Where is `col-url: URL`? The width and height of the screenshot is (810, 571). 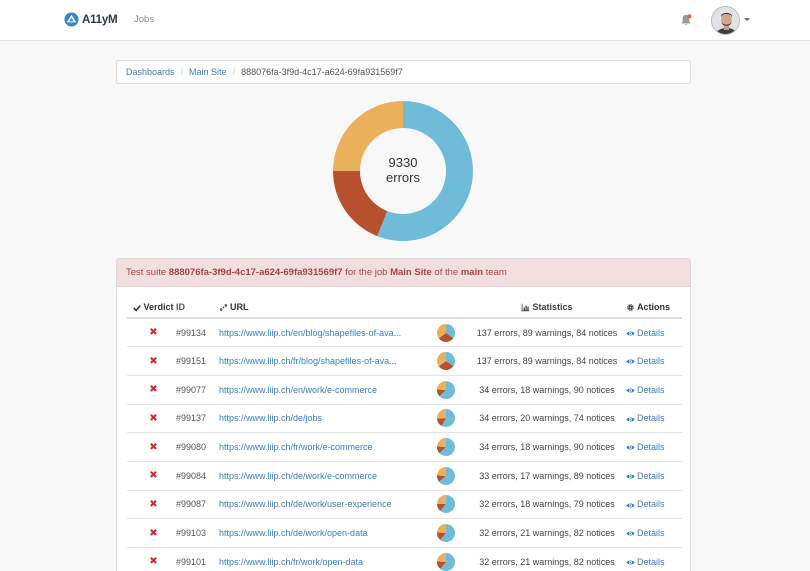
col-url: URL is located at coordinates (328, 308).